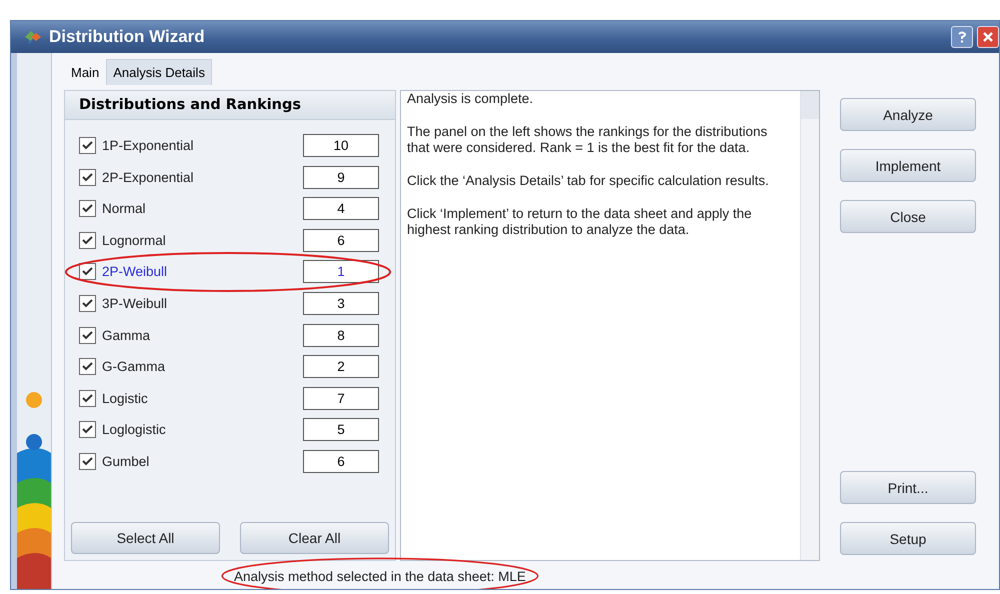 This screenshot has width=1000, height=594. I want to click on action-button: Analyze, so click(908, 114).